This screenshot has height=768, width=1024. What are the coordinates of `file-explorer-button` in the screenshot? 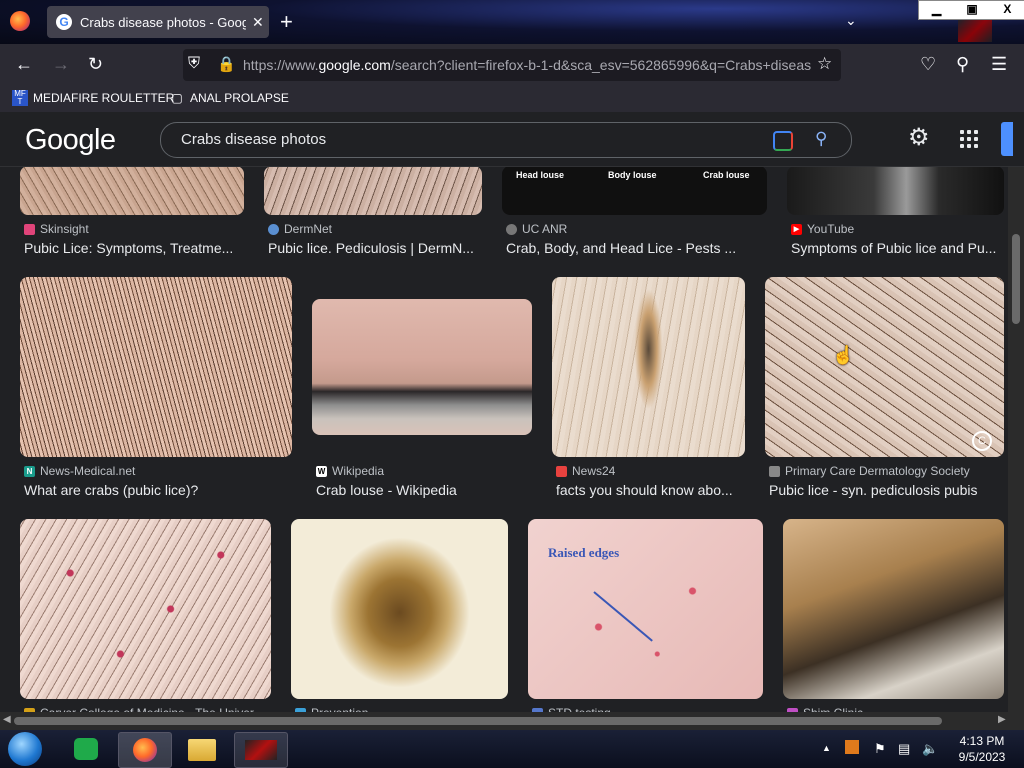 It's located at (202, 749).